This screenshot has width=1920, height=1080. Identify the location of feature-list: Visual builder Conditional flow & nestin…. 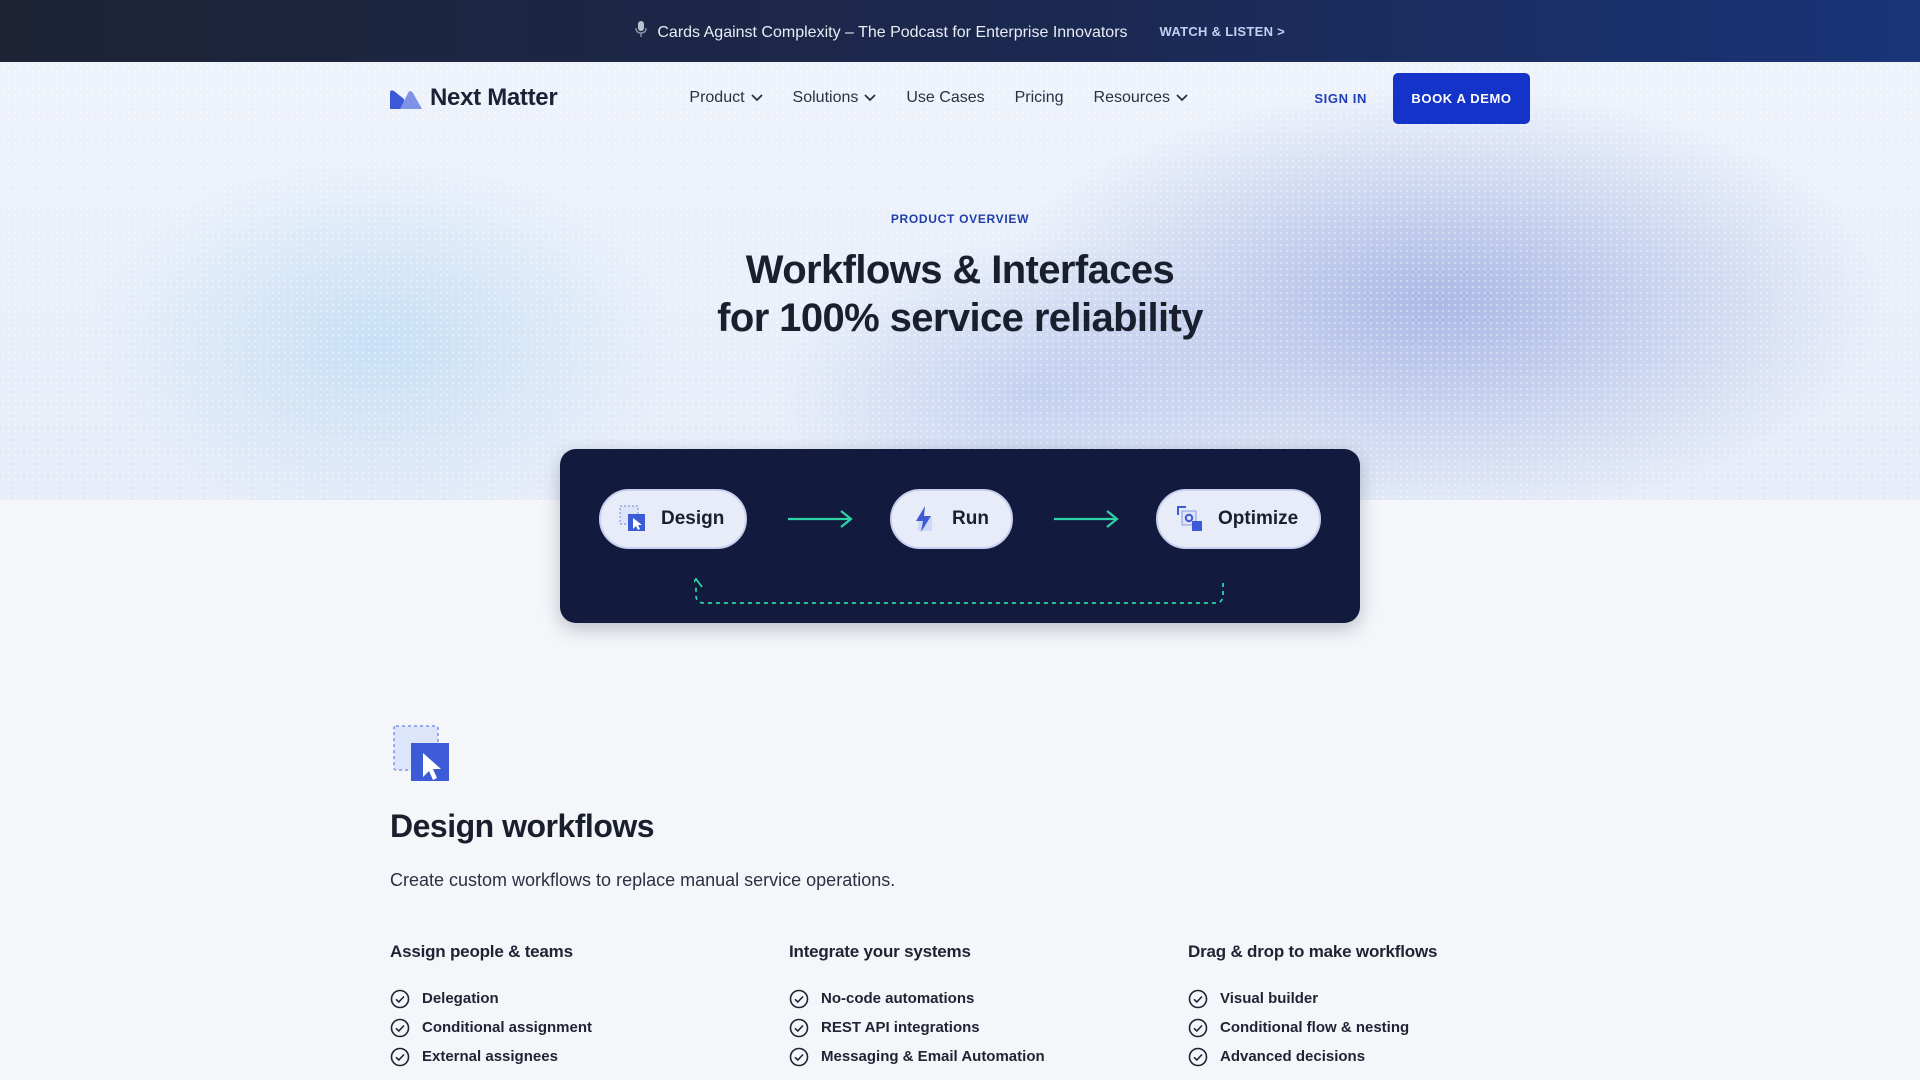
(1378, 1027).